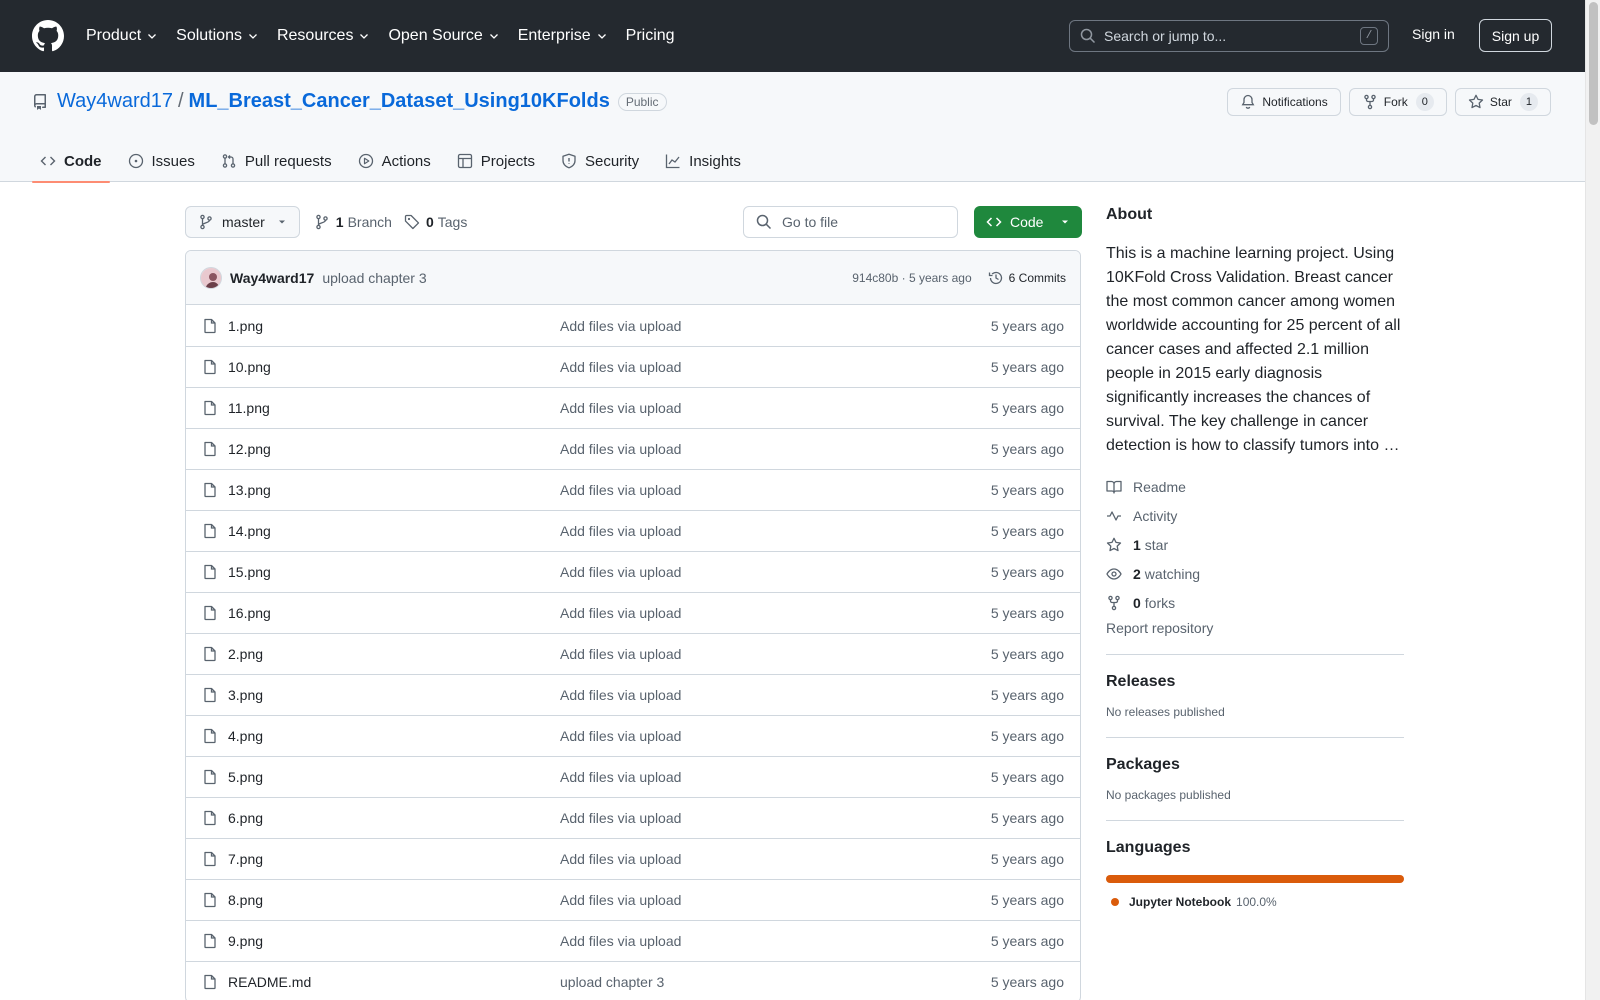 The width and height of the screenshot is (1600, 1000). Describe the element at coordinates (394, 695) in the screenshot. I see `file-name-link: 3.png` at that location.